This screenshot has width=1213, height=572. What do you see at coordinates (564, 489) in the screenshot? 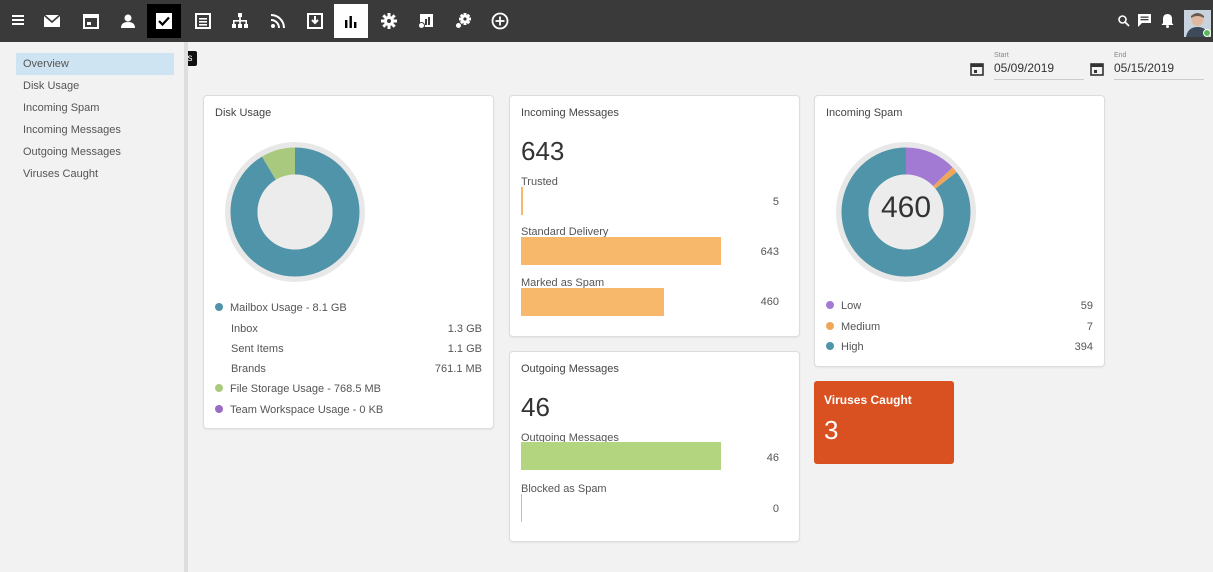
I see `blocked-spam-label: Blocked as Spam` at bounding box center [564, 489].